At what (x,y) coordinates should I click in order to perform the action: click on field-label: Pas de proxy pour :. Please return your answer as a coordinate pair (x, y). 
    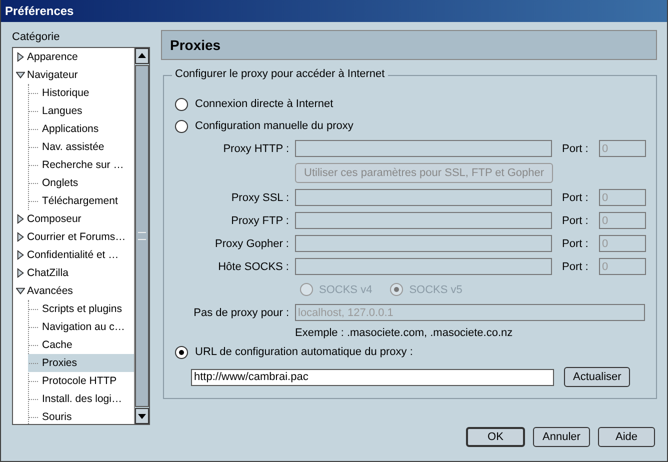
    Looking at the image, I should click on (241, 312).